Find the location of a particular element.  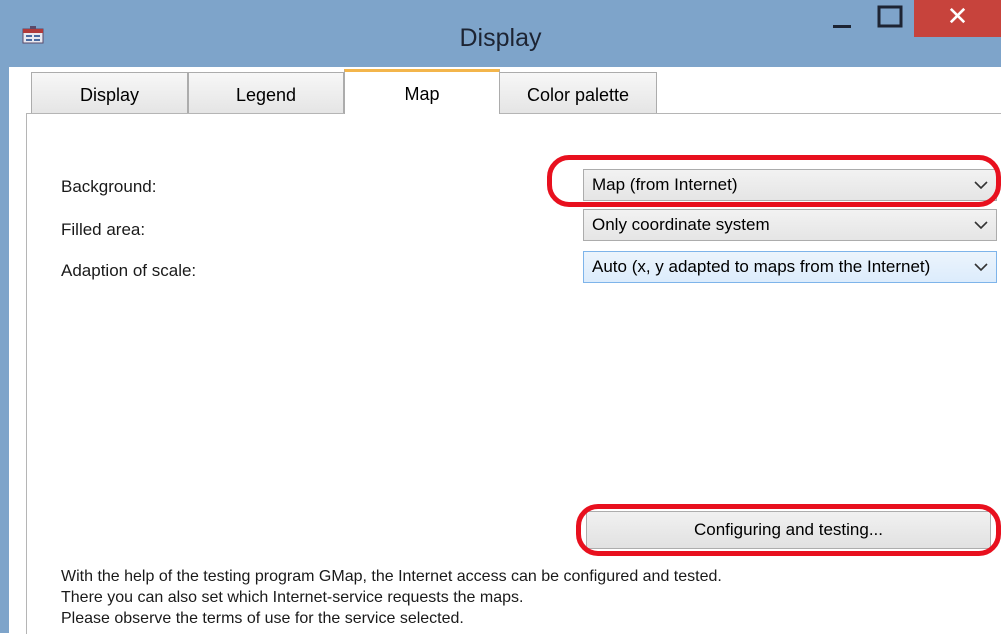

filled-area-label: Filled area: is located at coordinates (103, 229).